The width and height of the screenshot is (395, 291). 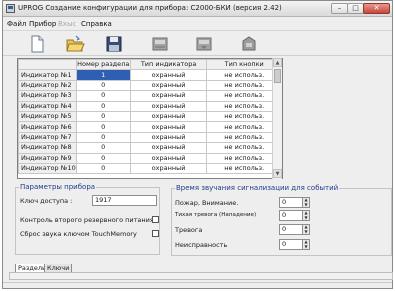 What do you see at coordinates (47, 116) in the screenshot?
I see `row-header: Индикатор №5` at bounding box center [47, 116].